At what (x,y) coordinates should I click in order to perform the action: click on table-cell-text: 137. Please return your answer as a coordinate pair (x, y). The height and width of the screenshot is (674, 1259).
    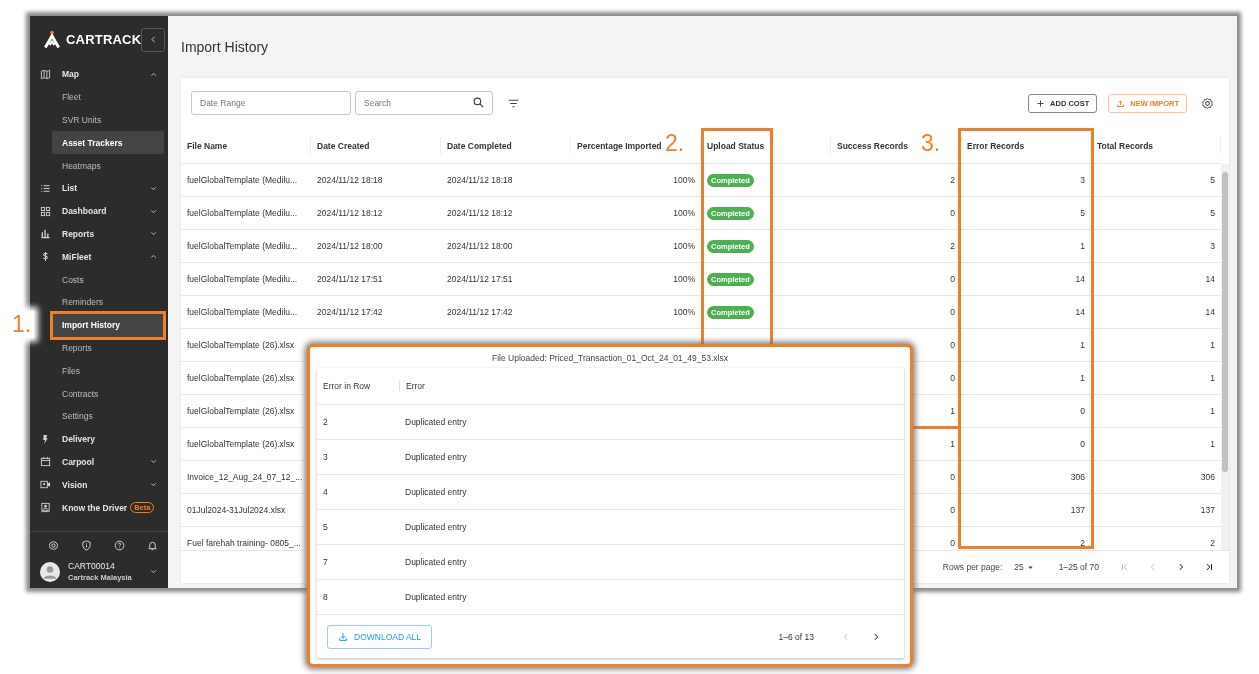
    Looking at the image, I should click on (1077, 510).